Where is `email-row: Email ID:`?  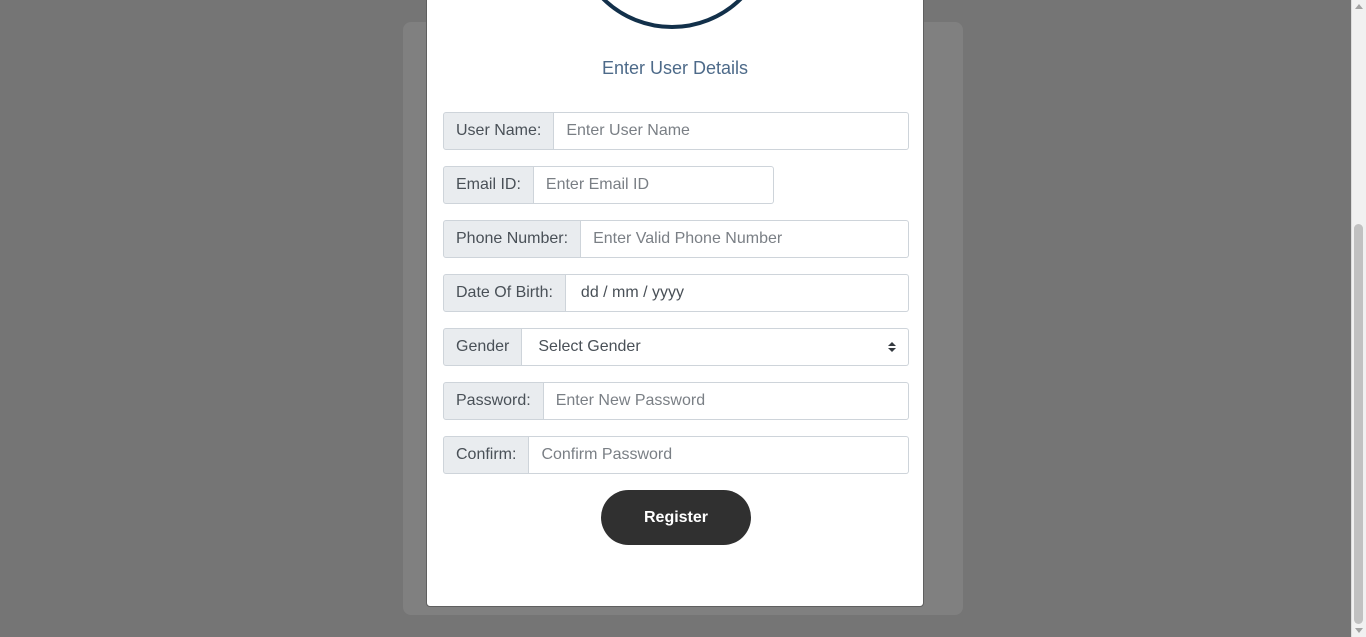 email-row: Email ID: is located at coordinates (608, 185).